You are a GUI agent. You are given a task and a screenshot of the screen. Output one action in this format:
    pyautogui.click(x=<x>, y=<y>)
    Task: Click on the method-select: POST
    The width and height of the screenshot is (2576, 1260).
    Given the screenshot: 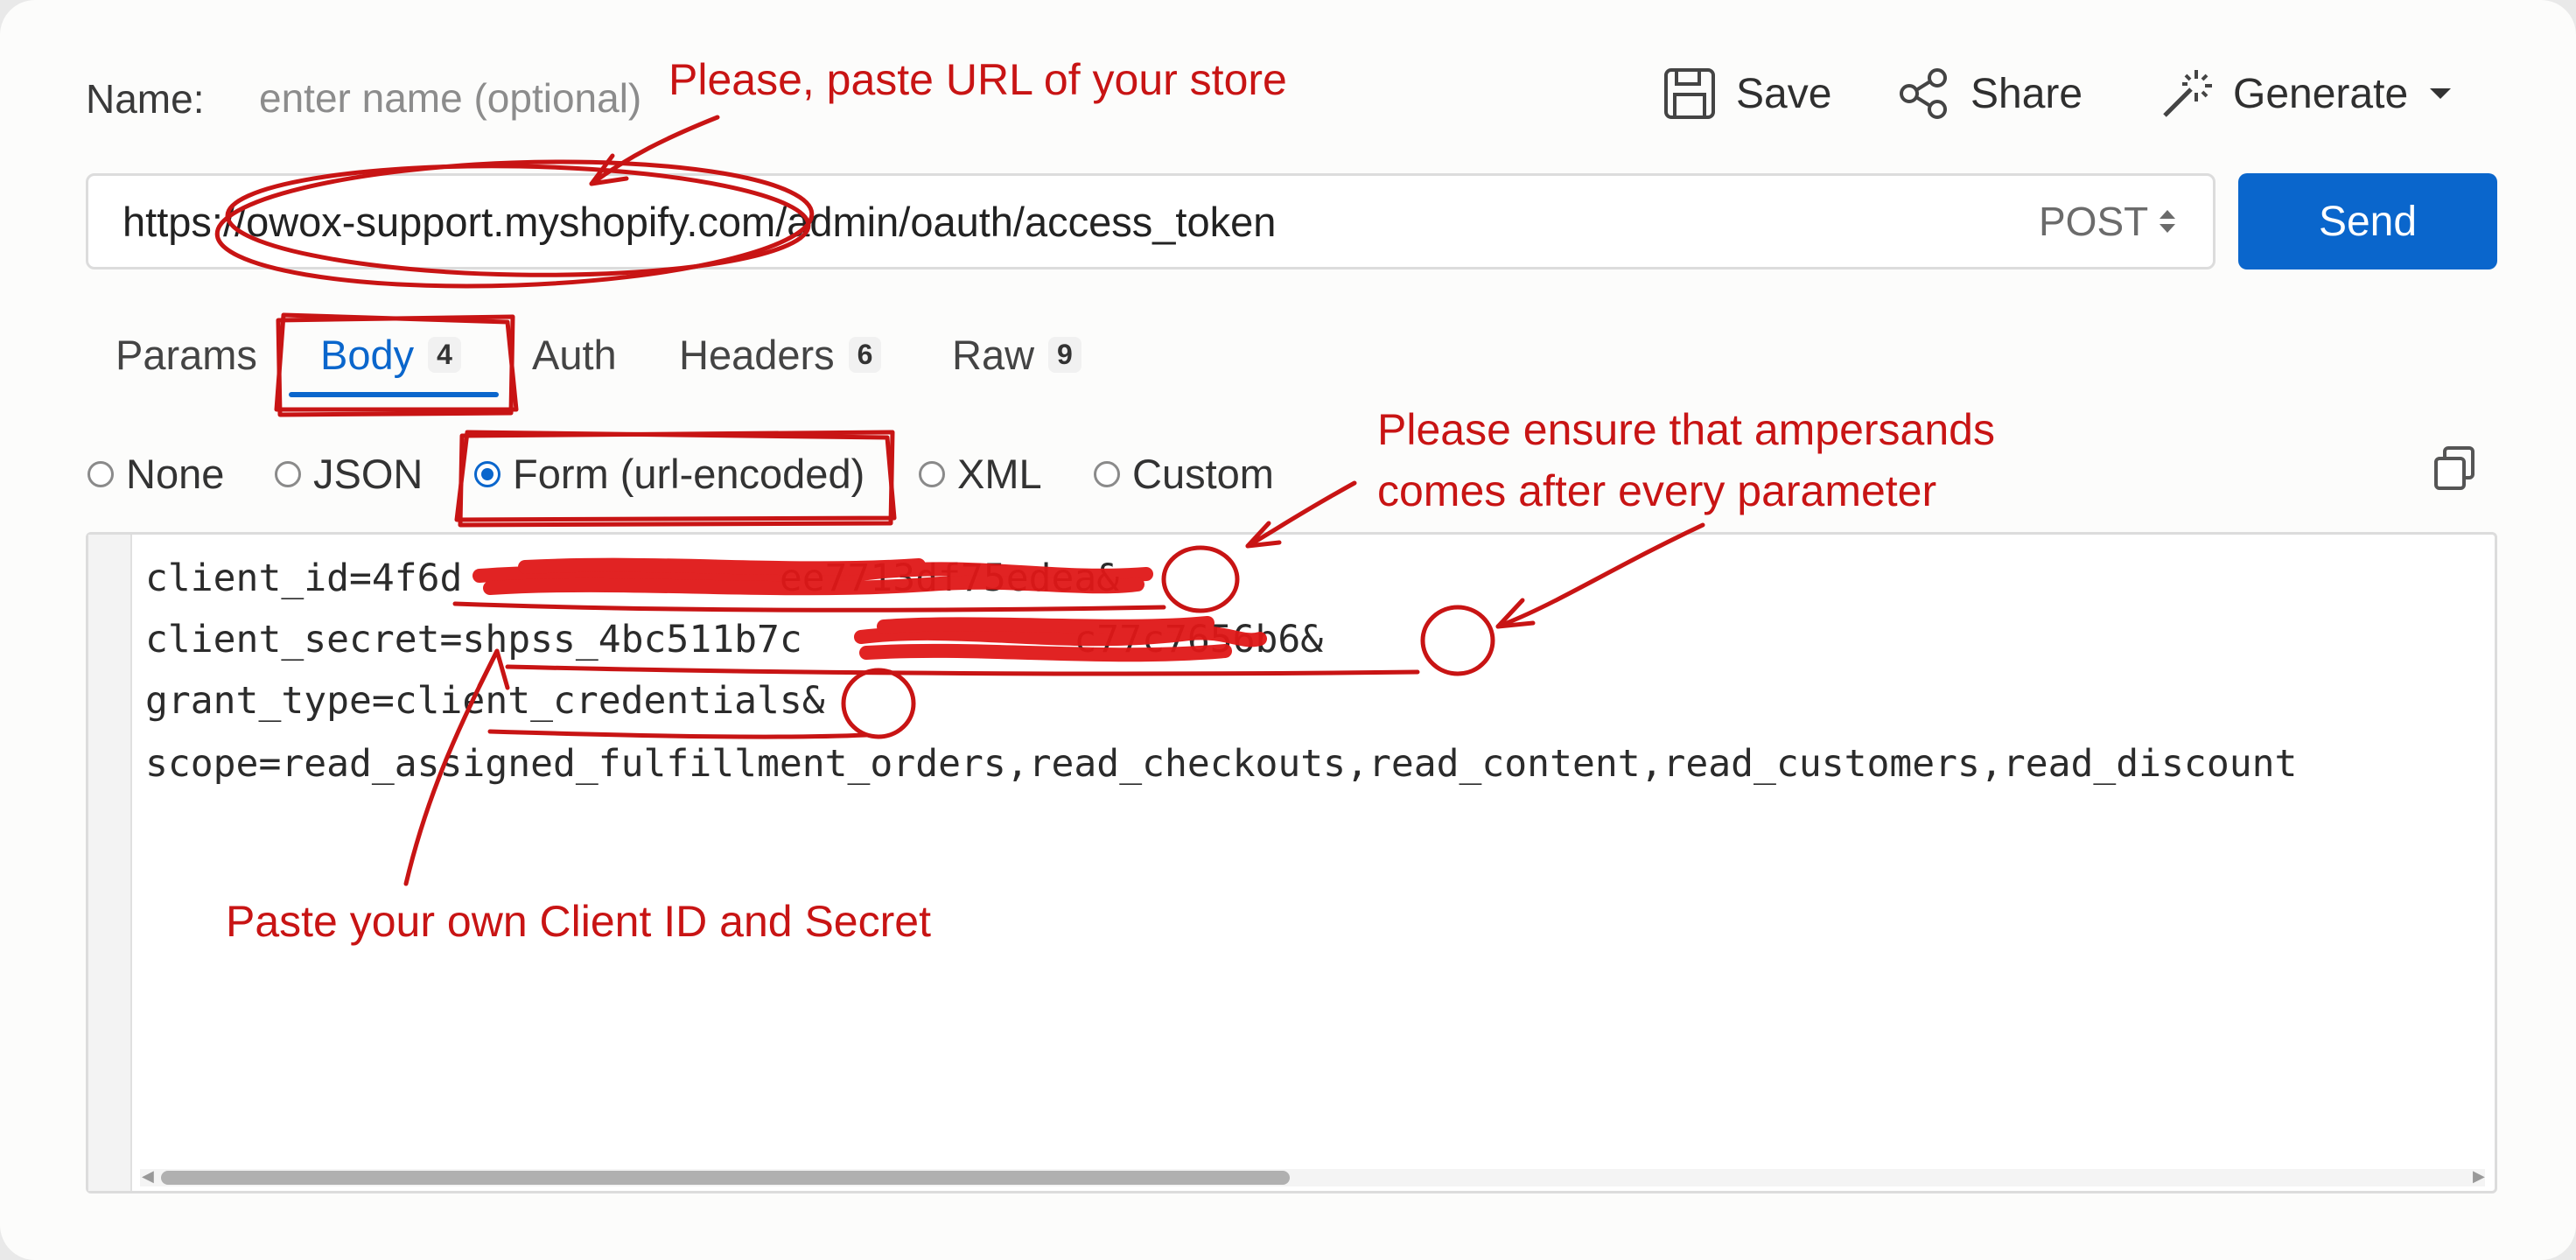 What is the action you would take?
    pyautogui.click(x=2108, y=221)
    